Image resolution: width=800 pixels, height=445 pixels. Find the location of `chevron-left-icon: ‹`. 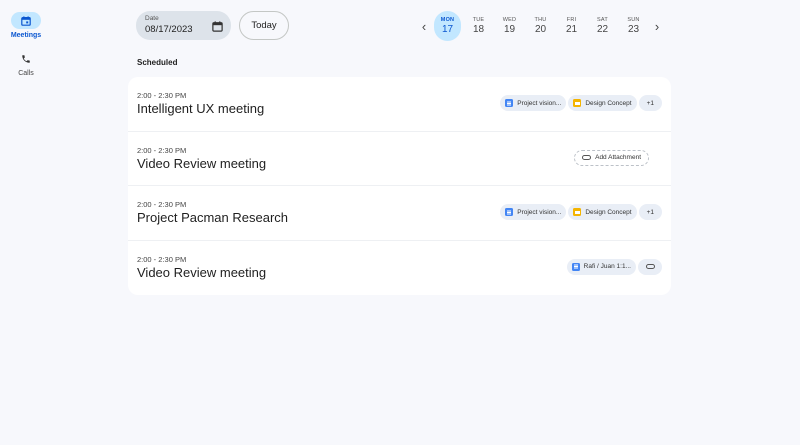

chevron-left-icon: ‹ is located at coordinates (424, 26).